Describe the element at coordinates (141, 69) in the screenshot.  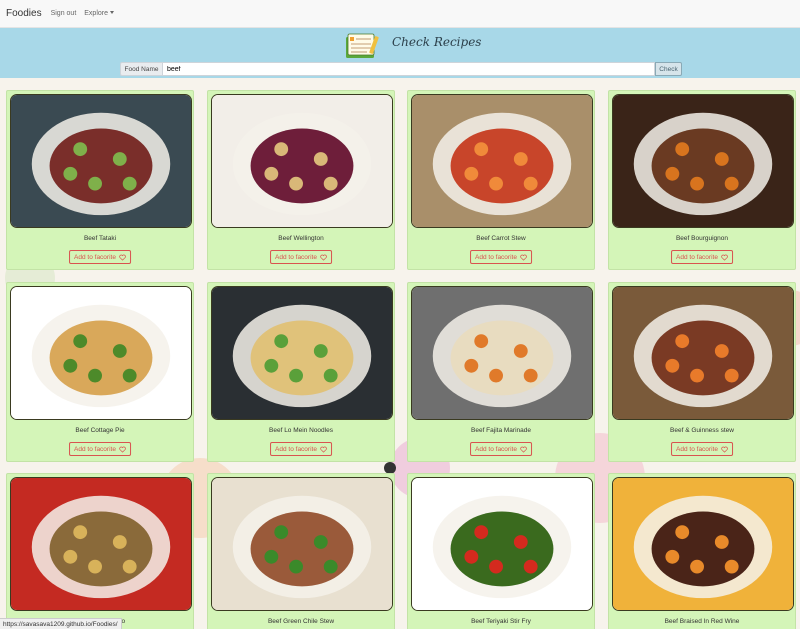
I see `food-name-label: Food Name` at that location.